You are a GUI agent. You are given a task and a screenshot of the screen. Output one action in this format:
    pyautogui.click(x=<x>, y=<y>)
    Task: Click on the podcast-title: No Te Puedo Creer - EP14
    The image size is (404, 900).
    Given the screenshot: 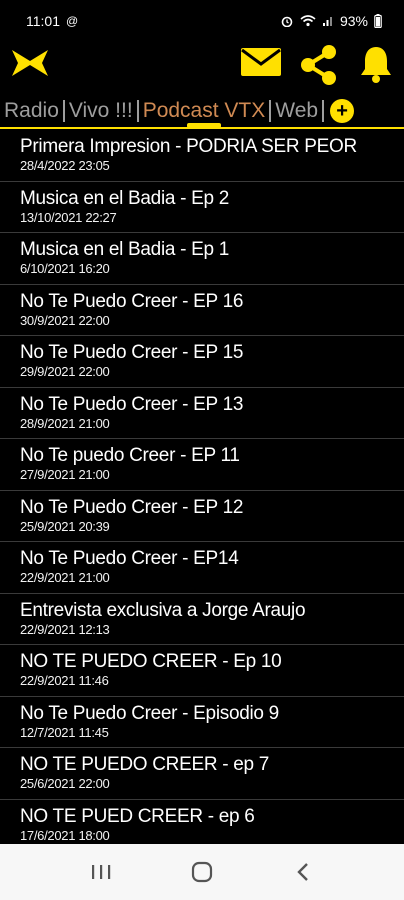 What is the action you would take?
    pyautogui.click(x=129, y=558)
    